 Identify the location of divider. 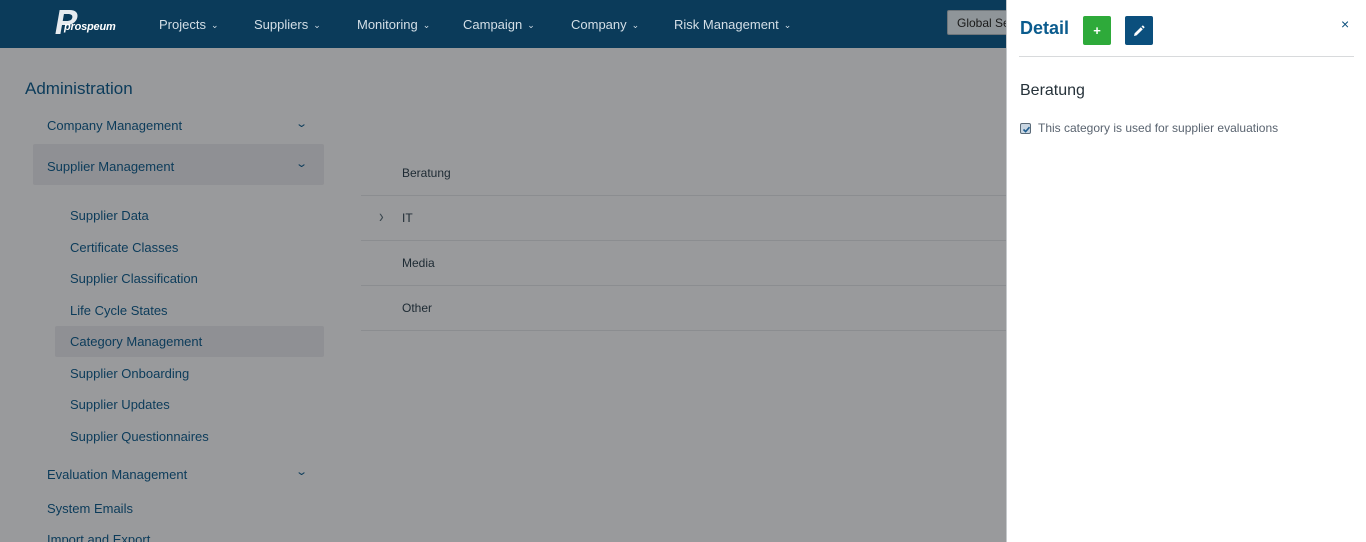
(1186, 56).